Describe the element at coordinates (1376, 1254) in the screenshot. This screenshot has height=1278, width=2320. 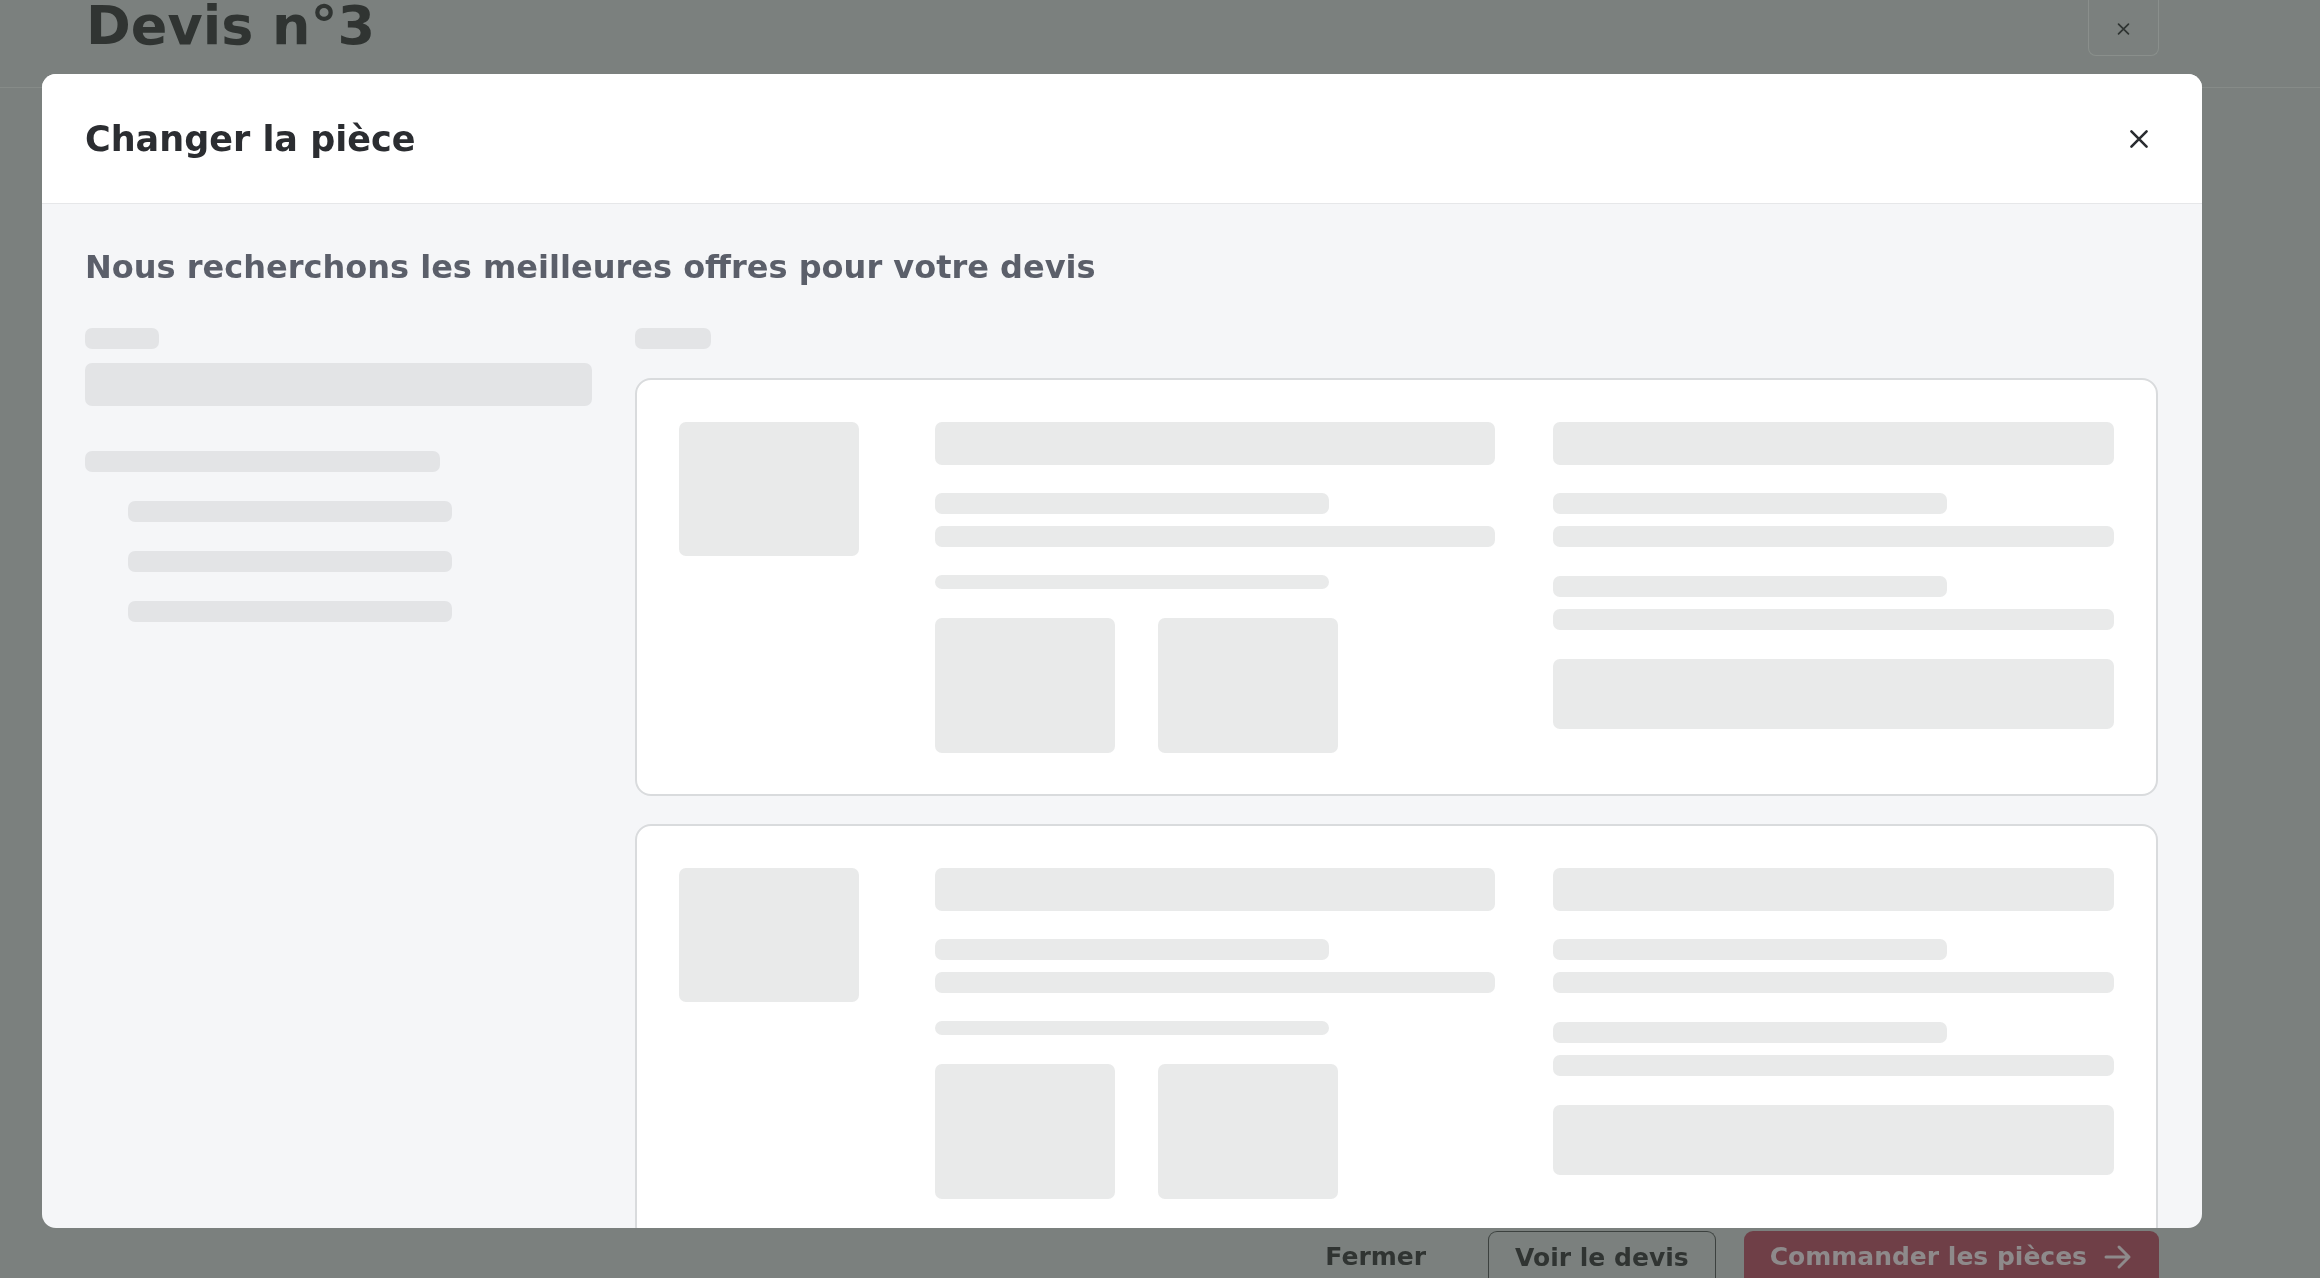
I see `close-button: Fermer` at that location.